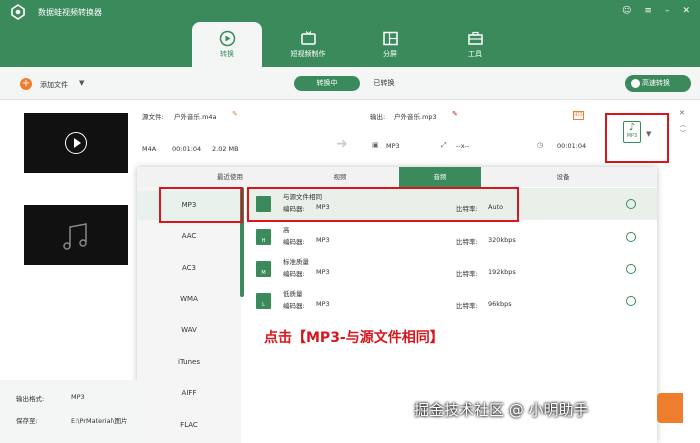 This screenshot has height=443, width=700. I want to click on watermark: 掘金技术社区 @ 小明助手, so click(501, 410).